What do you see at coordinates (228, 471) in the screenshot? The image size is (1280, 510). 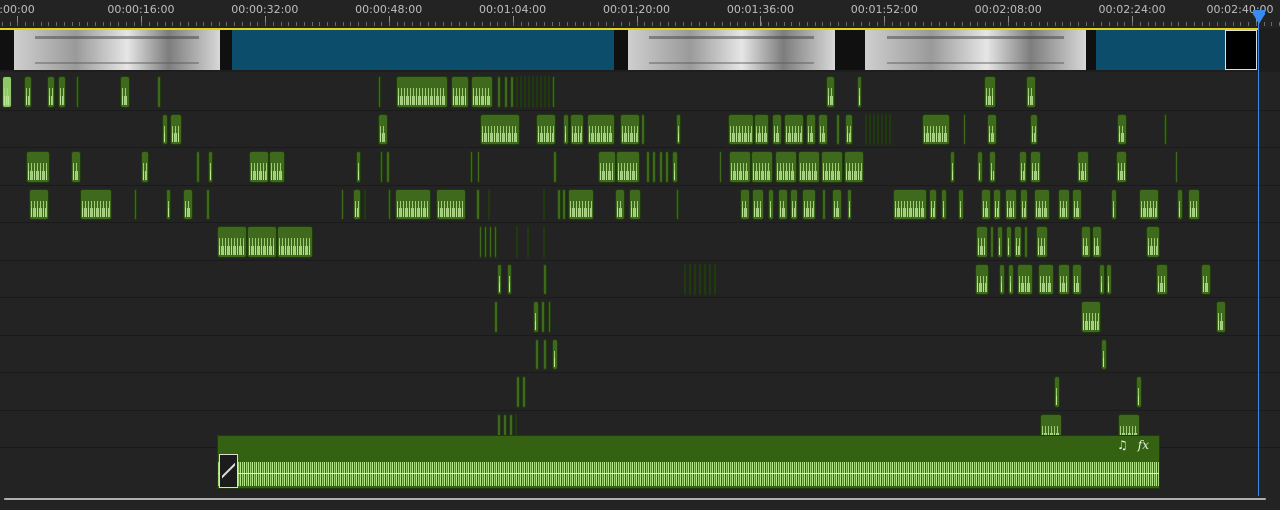 I see `music-clip-thumbnail` at bounding box center [228, 471].